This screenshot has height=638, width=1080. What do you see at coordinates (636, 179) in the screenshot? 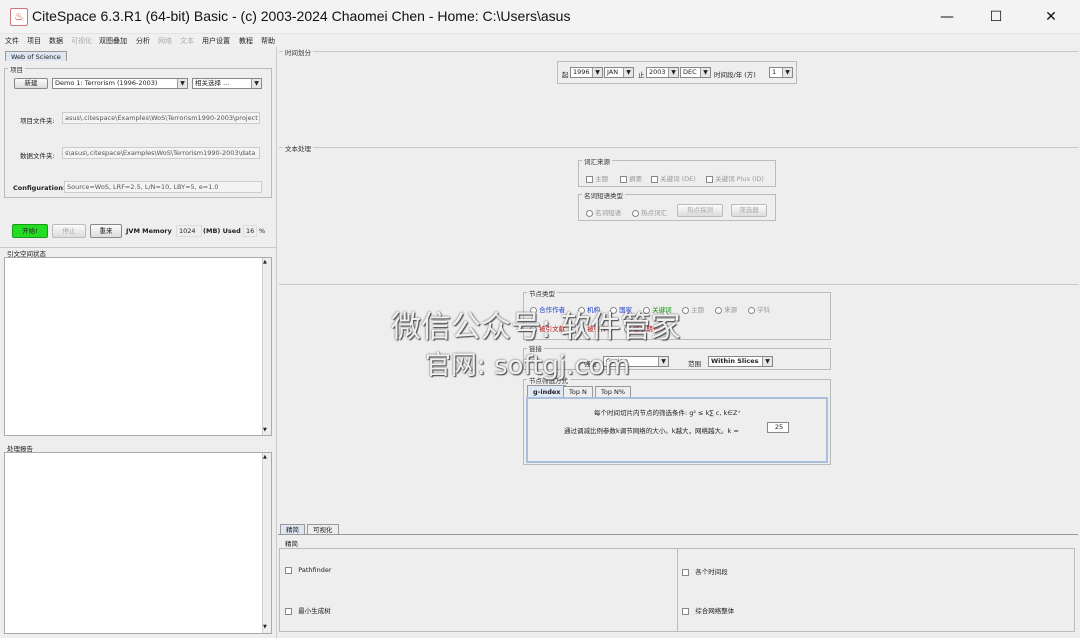
I see `source-abstract-label: 摘要` at bounding box center [636, 179].